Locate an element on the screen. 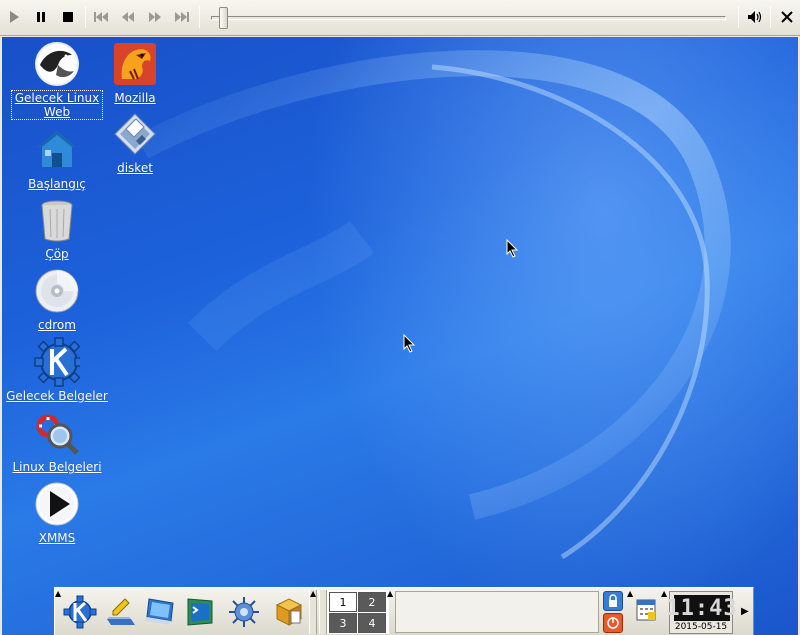 The image size is (800, 635). icon-label: Gelecek Belgeler is located at coordinates (57, 396).